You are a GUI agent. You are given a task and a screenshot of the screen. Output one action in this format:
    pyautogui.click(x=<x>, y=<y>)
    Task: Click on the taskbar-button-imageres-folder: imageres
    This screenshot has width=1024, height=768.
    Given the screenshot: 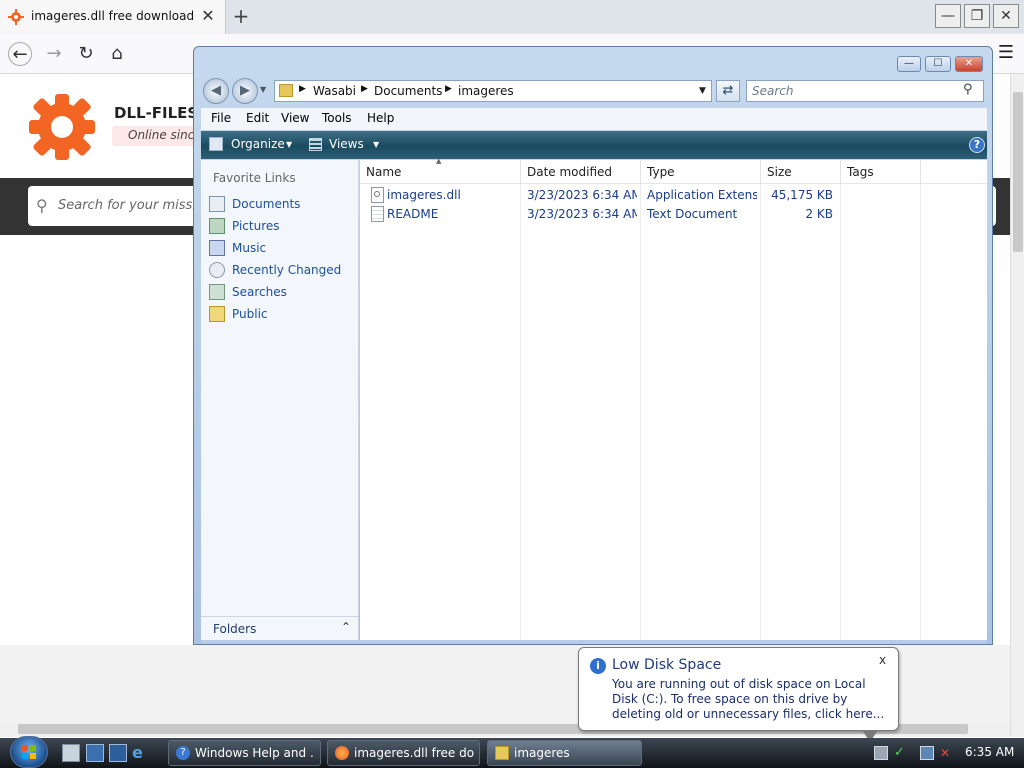 What is the action you would take?
    pyautogui.click(x=564, y=753)
    